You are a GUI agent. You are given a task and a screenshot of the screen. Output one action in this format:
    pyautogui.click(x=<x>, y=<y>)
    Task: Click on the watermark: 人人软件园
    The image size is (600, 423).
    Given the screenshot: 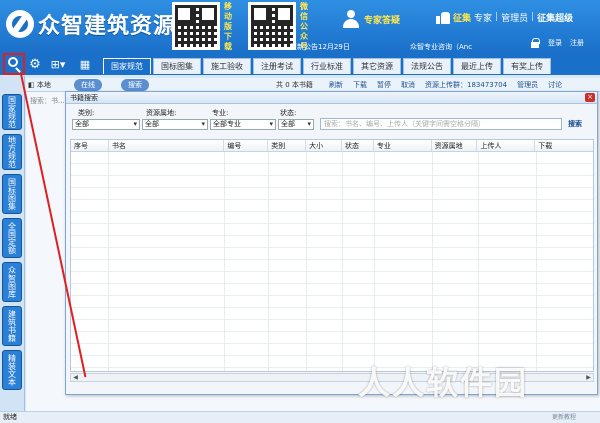 What is the action you would take?
    pyautogui.click(x=443, y=383)
    